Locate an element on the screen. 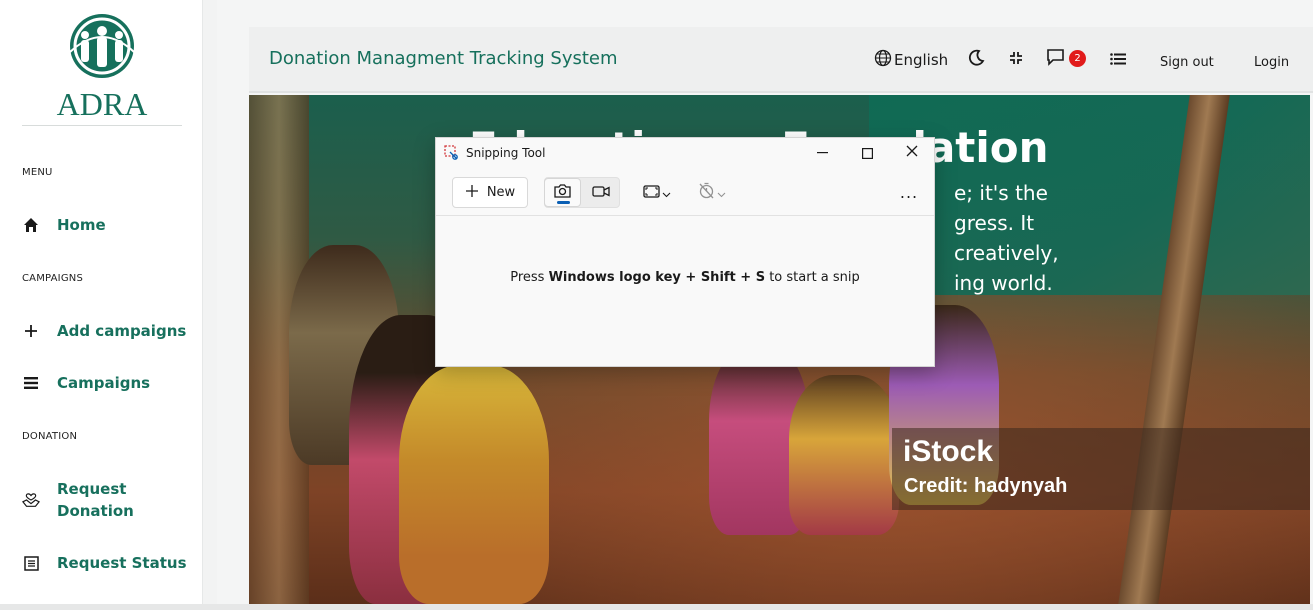 Image resolution: width=1313 pixels, height=610 pixels. fullscreen-exit-button is located at coordinates (1016, 59).